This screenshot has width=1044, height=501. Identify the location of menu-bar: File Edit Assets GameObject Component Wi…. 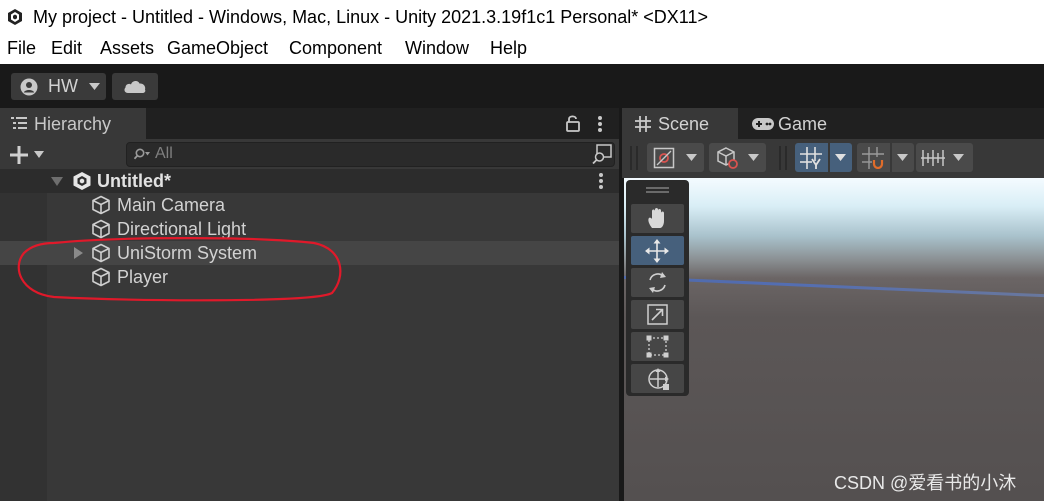
(522, 49).